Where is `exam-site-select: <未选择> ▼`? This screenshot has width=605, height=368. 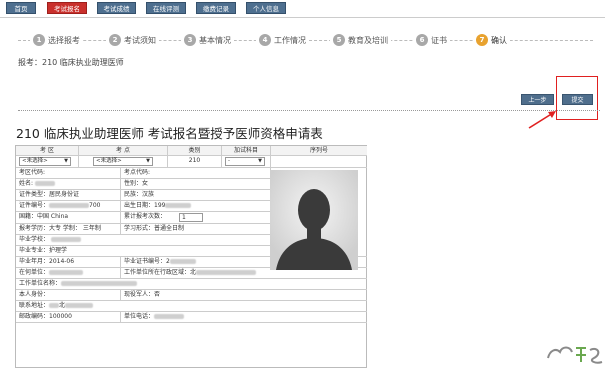
exam-site-select: <未选择> ▼ is located at coordinates (123, 161).